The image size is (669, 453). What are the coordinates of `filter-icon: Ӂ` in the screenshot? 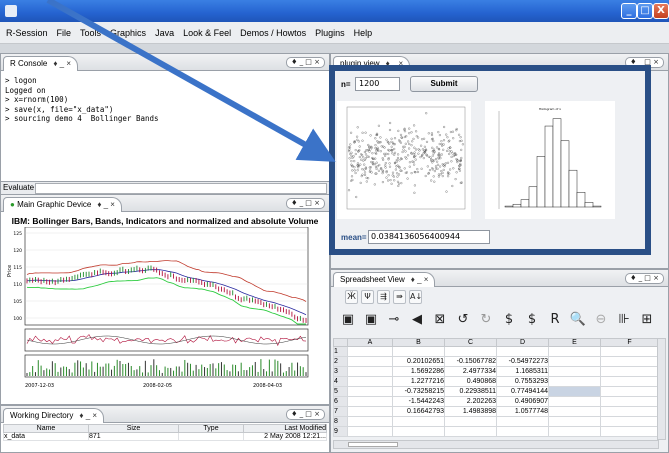 It's located at (351, 297).